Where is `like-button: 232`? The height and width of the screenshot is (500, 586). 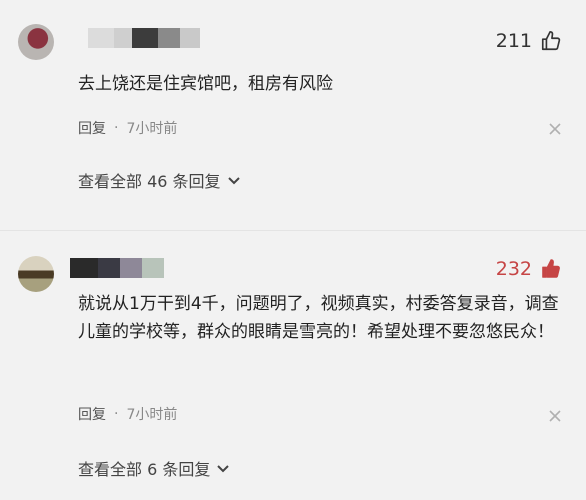
like-button: 232 is located at coordinates (529, 269).